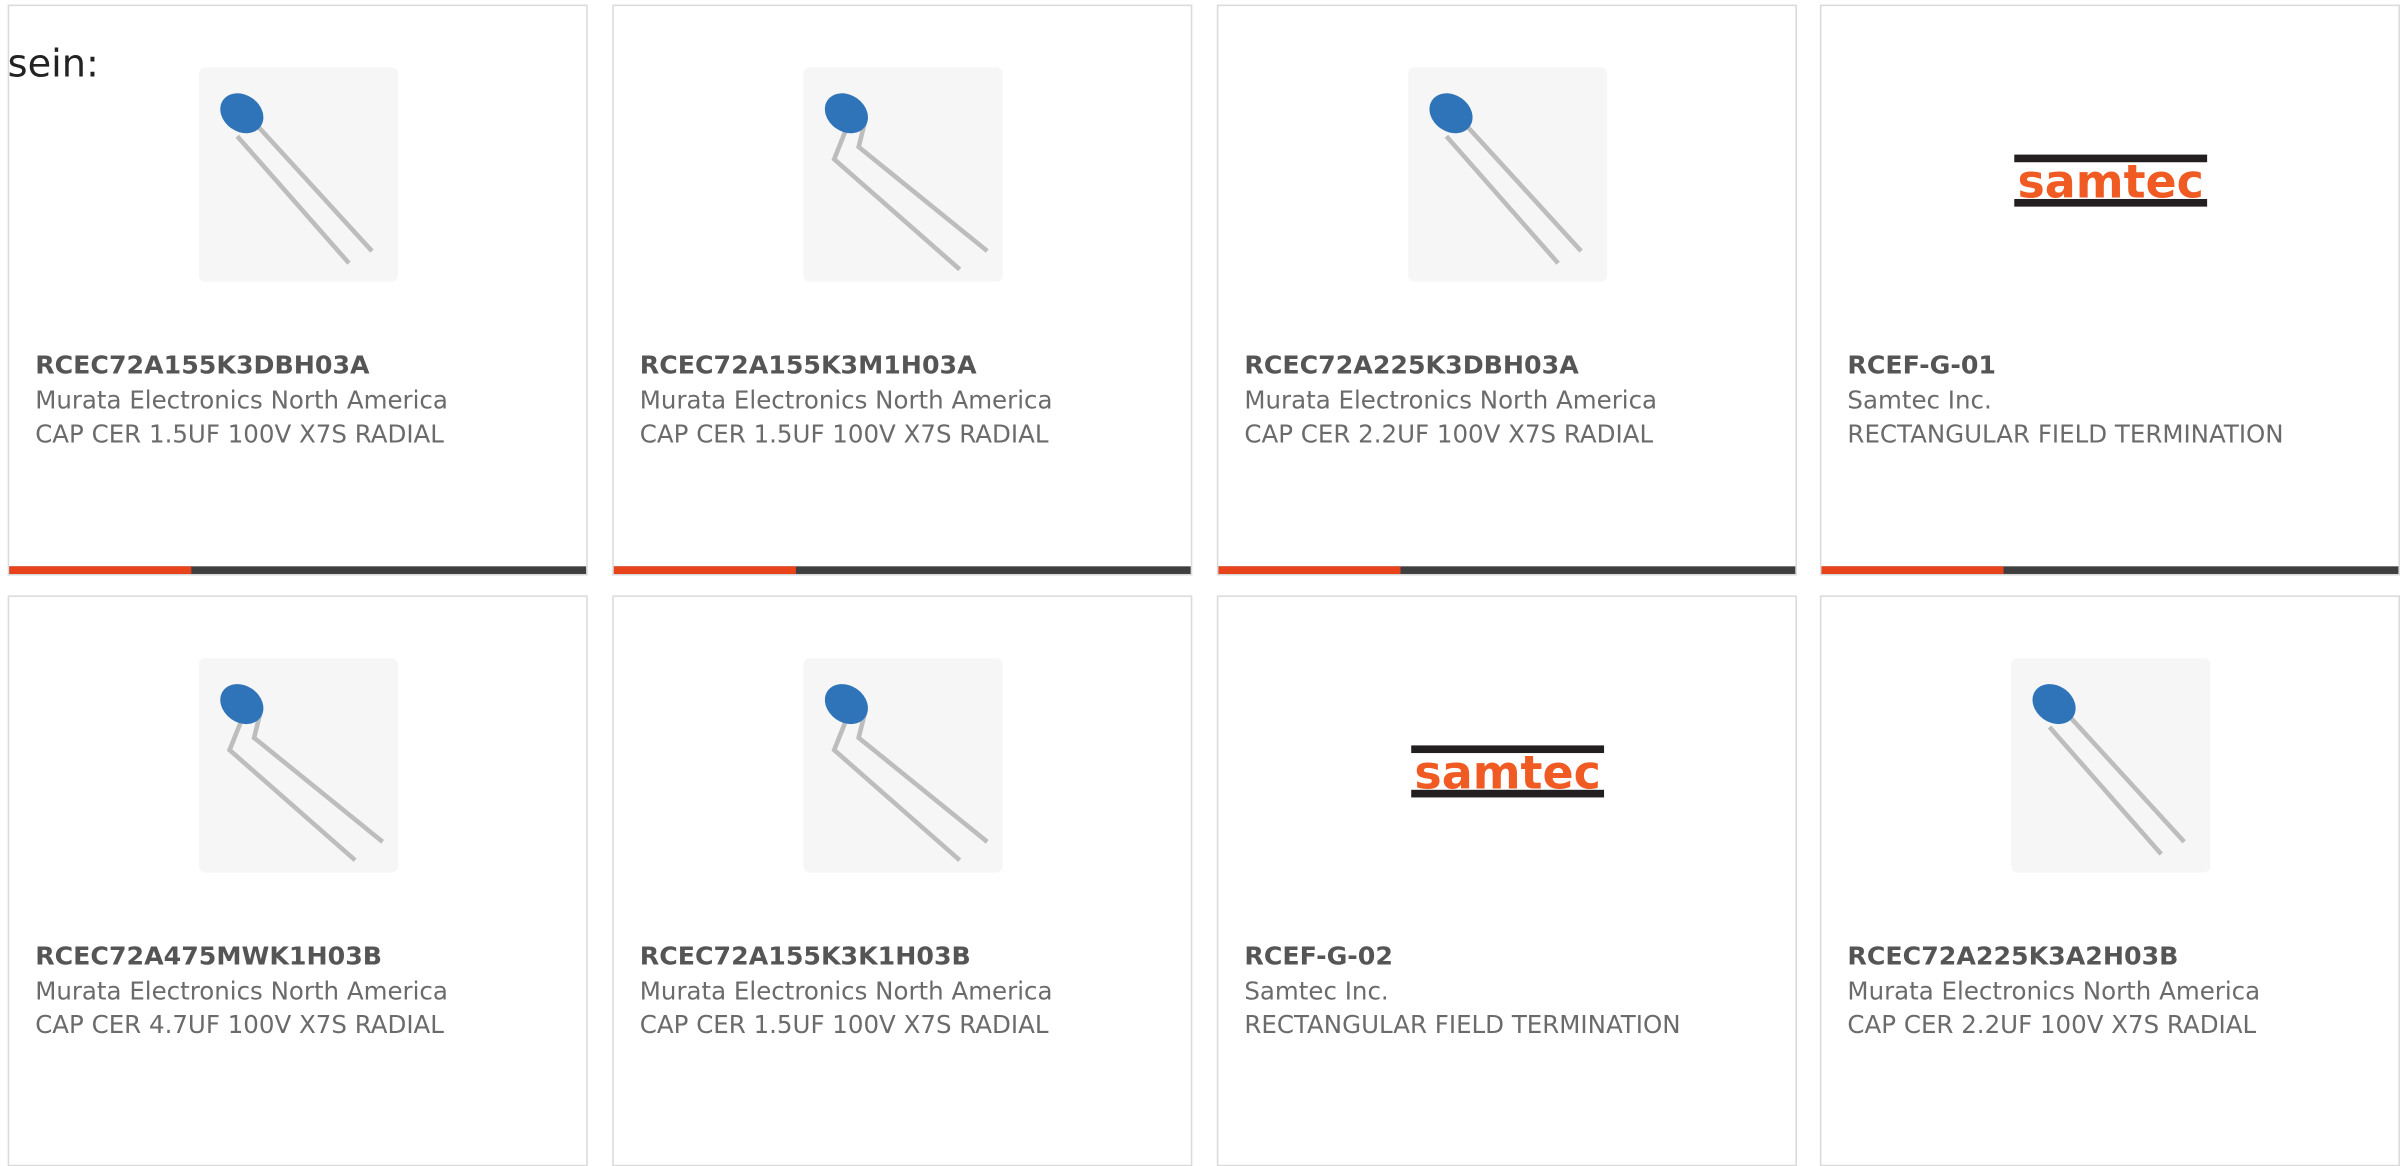 The height and width of the screenshot is (1166, 2400). What do you see at coordinates (2113, 366) in the screenshot?
I see `part-number: RCEF-G-01` at bounding box center [2113, 366].